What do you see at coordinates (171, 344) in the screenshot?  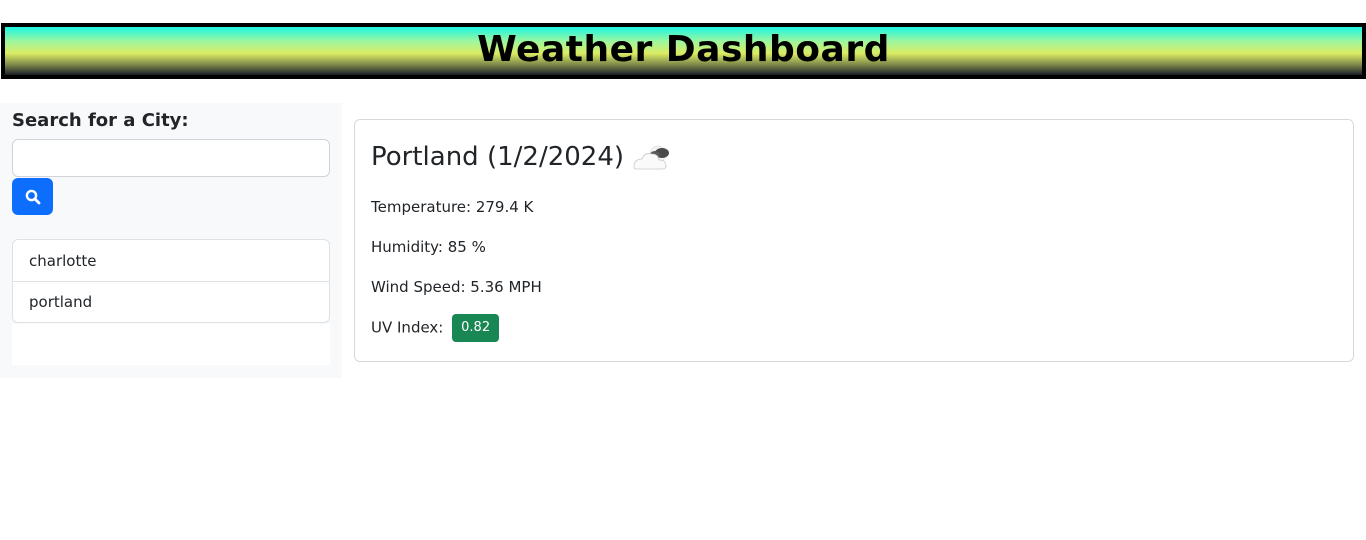 I see `history-empty-slot` at bounding box center [171, 344].